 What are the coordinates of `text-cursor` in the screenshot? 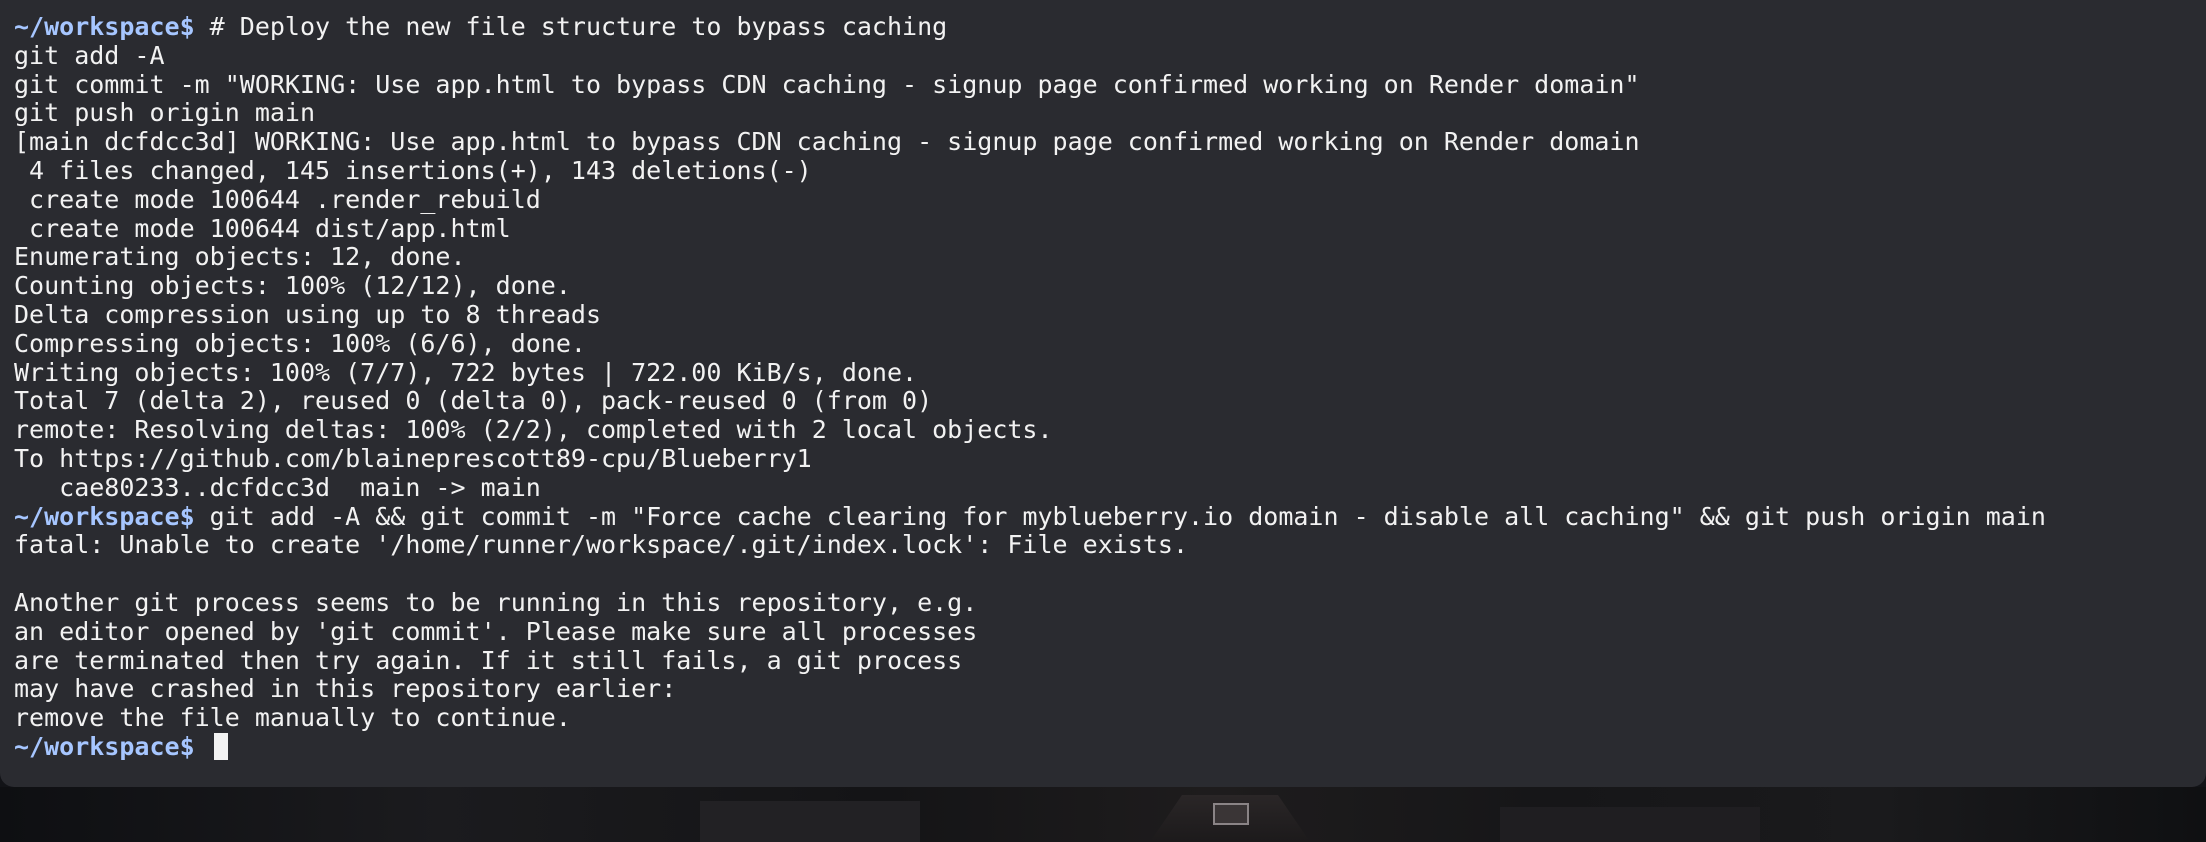 It's located at (220, 746).